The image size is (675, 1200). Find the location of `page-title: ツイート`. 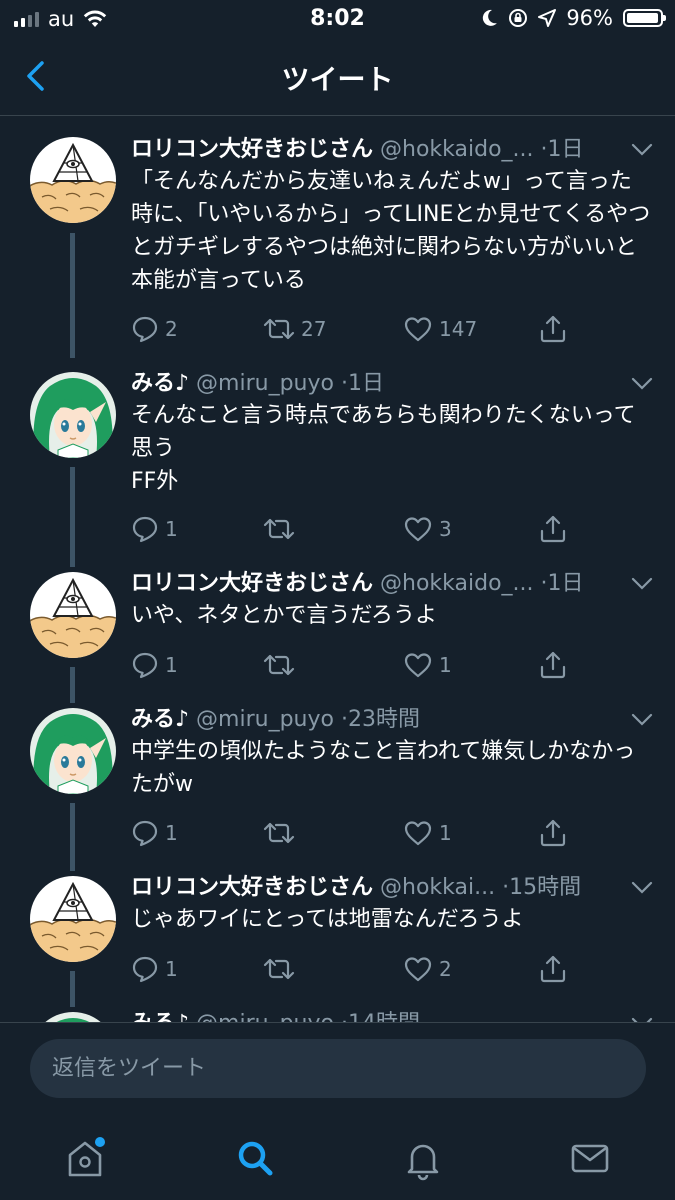

page-title: ツイート is located at coordinates (337, 79).